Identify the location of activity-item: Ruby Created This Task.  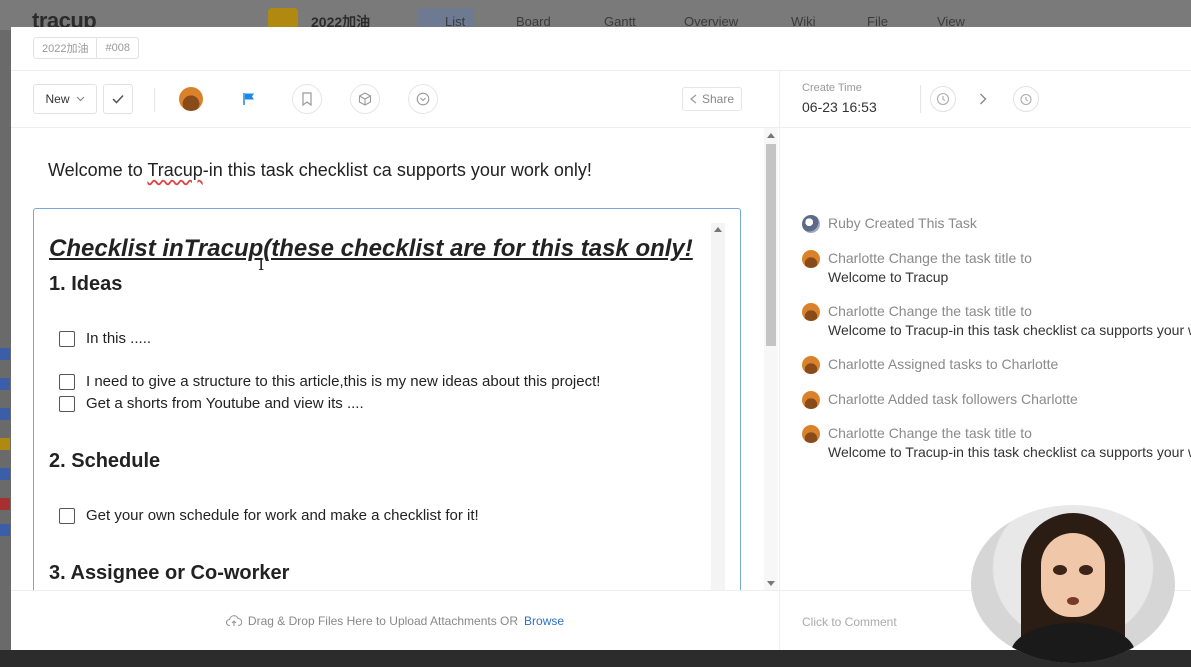
(889, 223).